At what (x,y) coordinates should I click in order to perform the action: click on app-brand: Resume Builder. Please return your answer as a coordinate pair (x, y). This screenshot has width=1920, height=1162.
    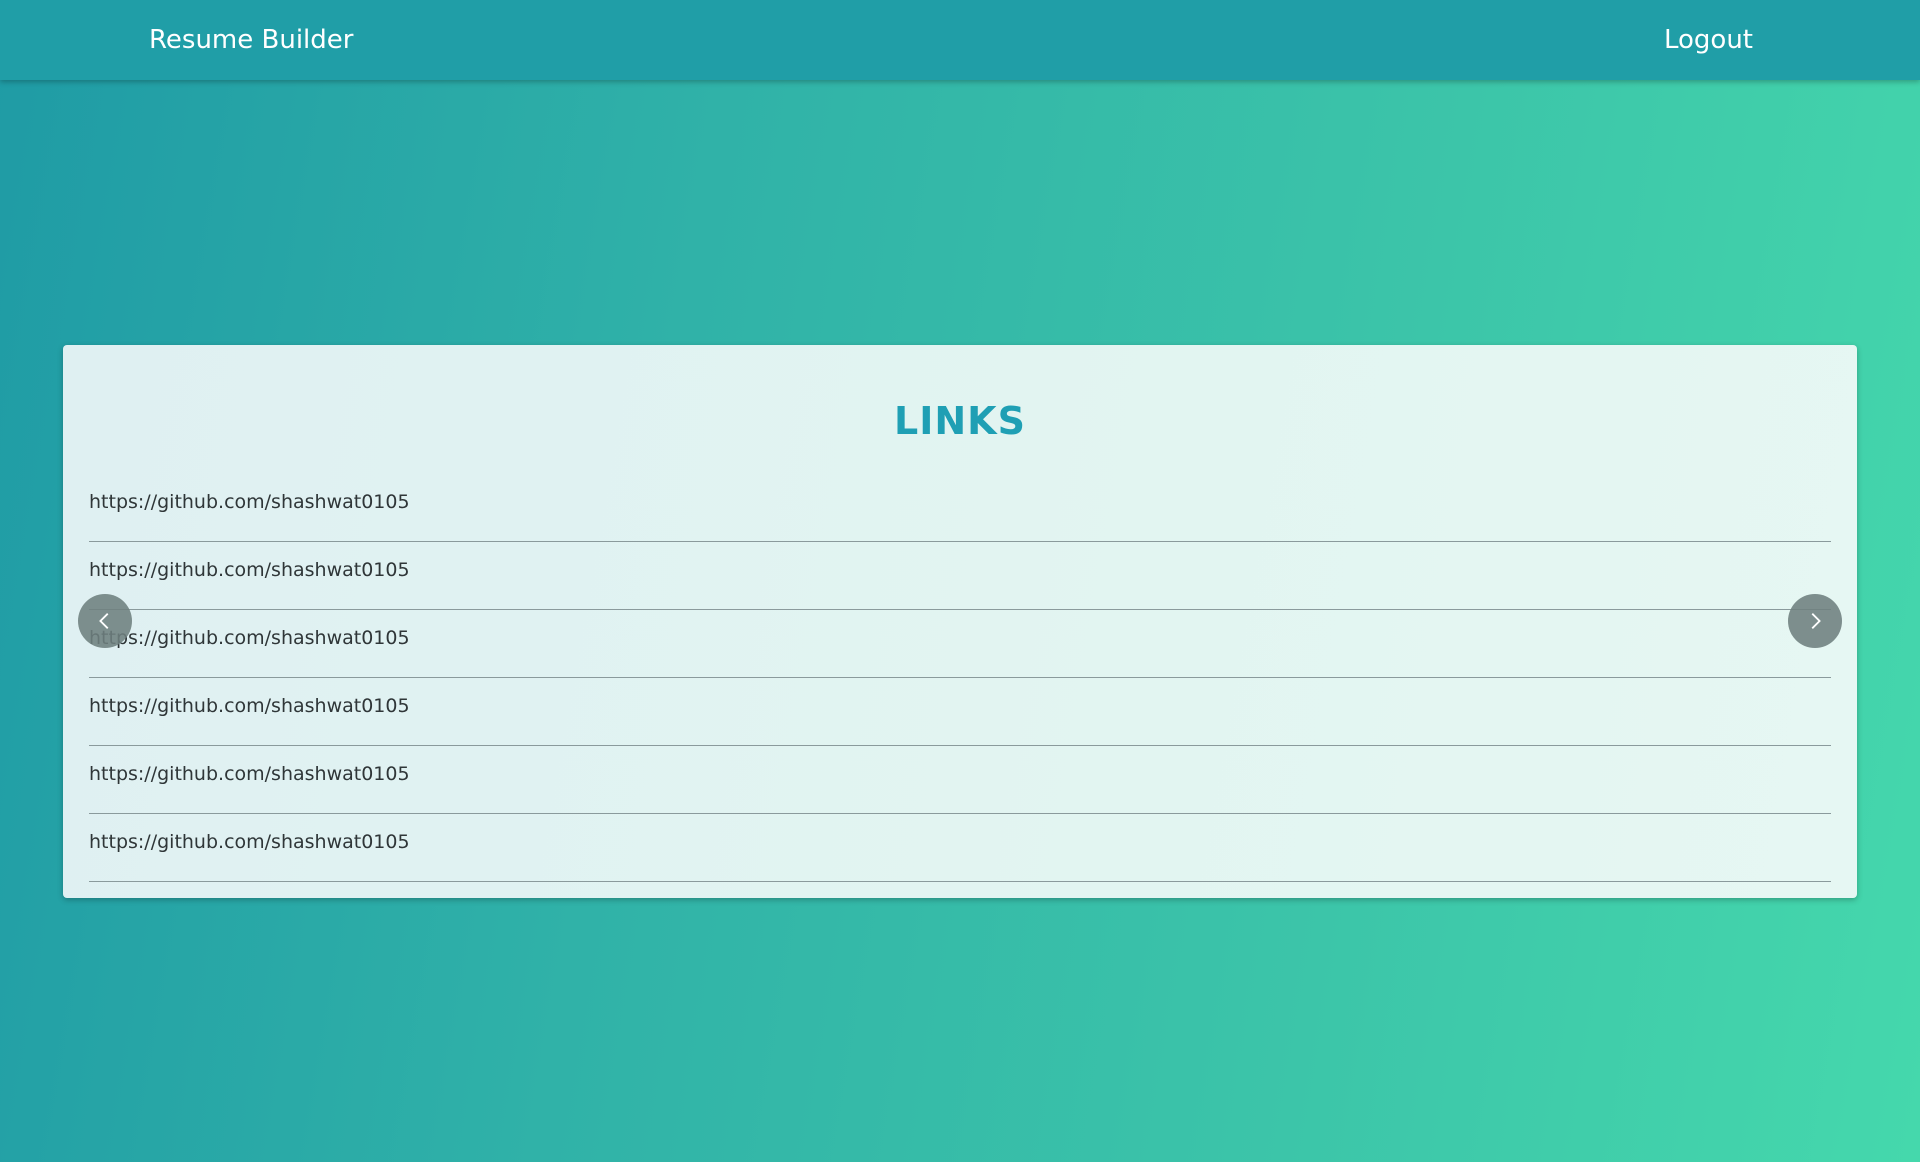
    Looking at the image, I should click on (251, 40).